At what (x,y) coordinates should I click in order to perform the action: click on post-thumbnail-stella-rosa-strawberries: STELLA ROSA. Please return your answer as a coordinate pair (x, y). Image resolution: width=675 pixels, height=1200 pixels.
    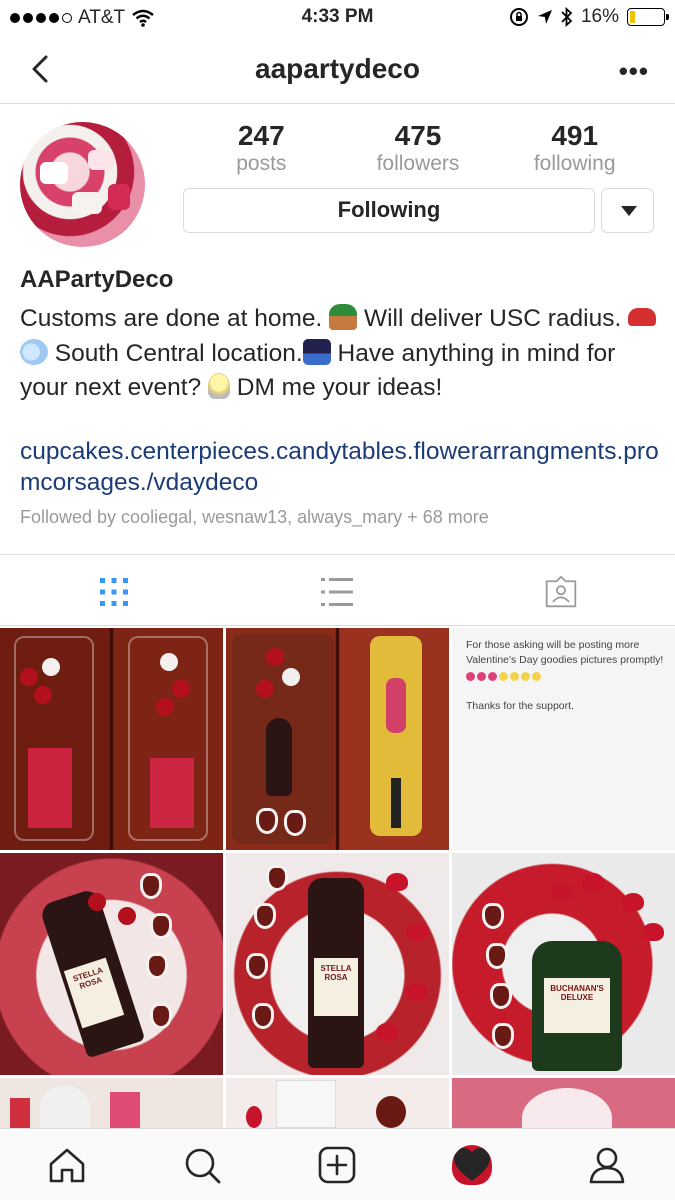
    Looking at the image, I should click on (111, 964).